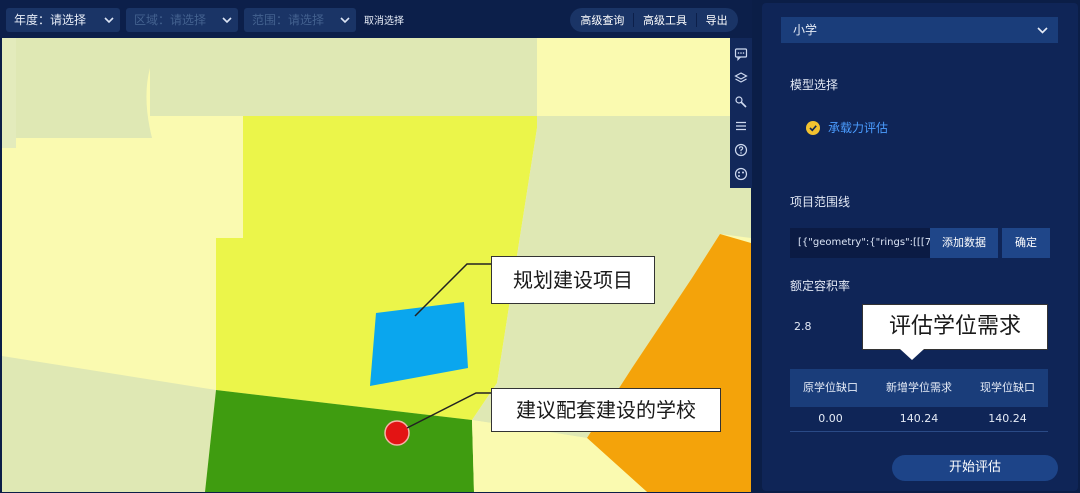 The image size is (1080, 493). I want to click on top-toolbar: 年度：请选择 区域：请选择 范围：请选择 取消选择 高级查询 高级工具 导出, so click(376, 19).